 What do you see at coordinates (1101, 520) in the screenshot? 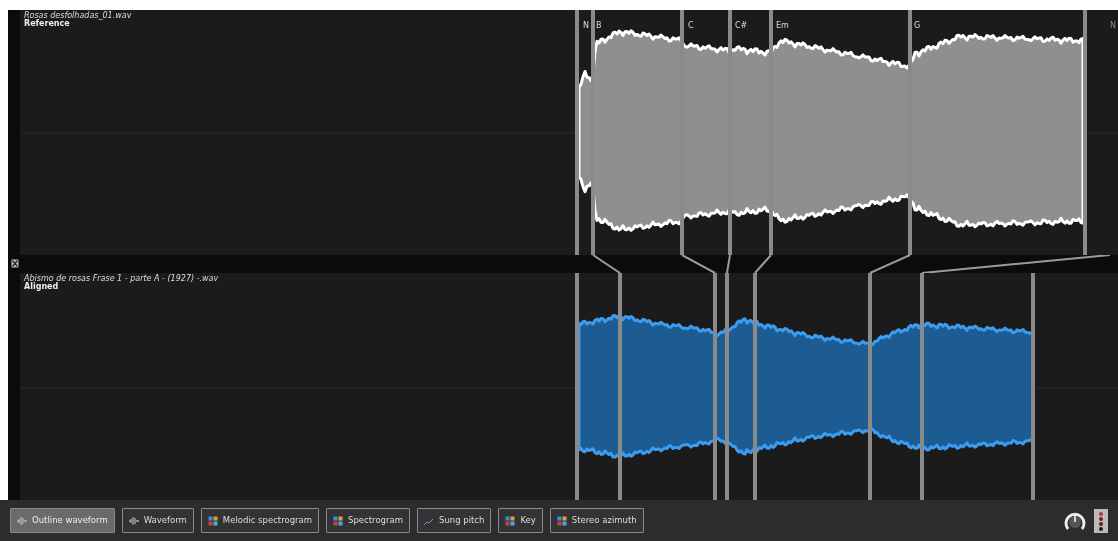
I see `level-meter-icon` at bounding box center [1101, 520].